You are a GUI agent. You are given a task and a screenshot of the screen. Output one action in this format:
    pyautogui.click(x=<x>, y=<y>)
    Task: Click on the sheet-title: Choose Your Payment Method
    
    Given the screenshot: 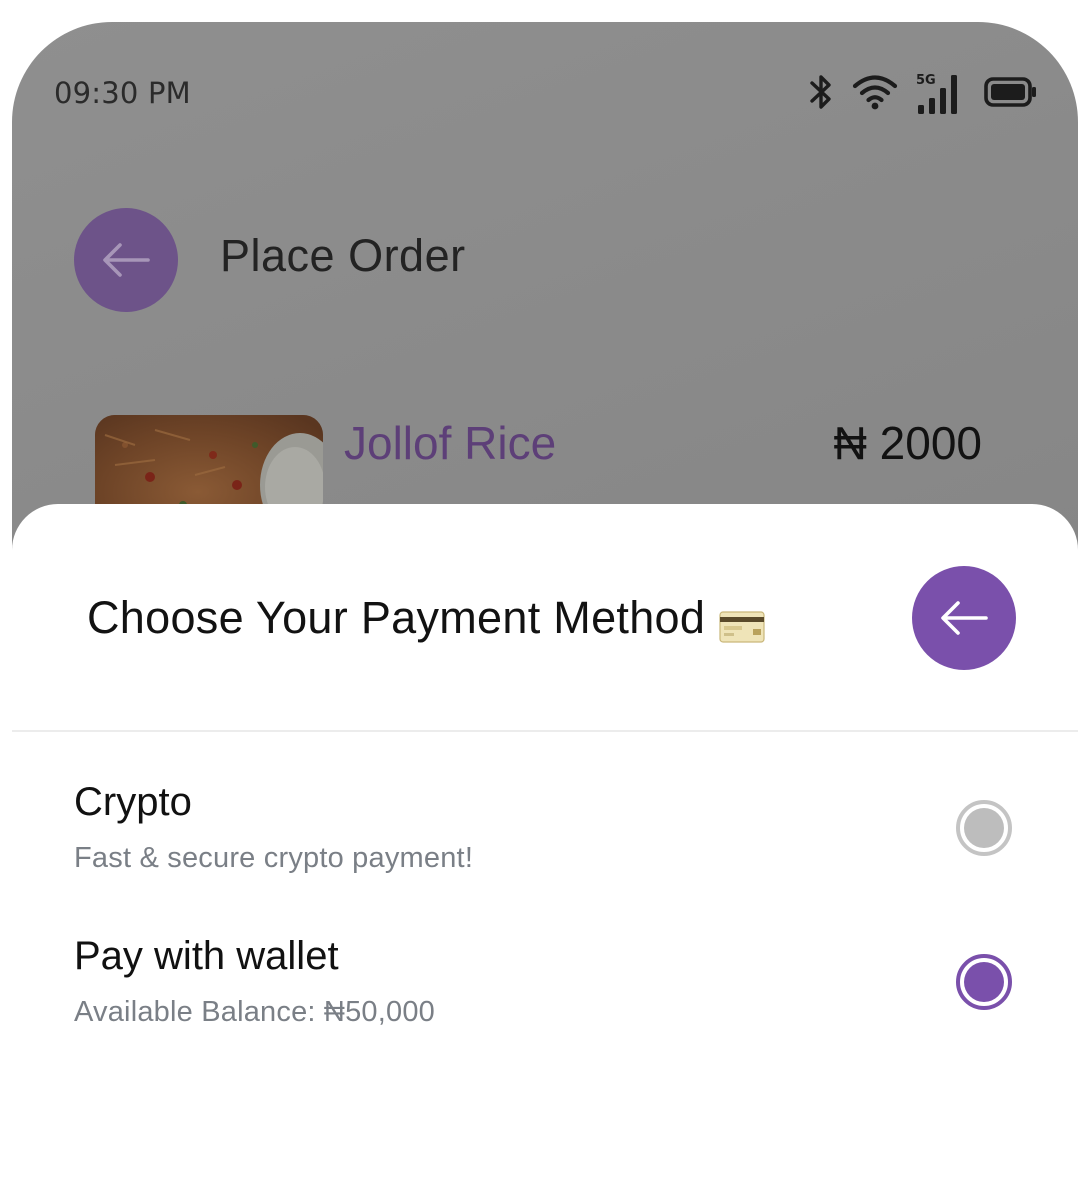 What is the action you would take?
    pyautogui.click(x=426, y=618)
    